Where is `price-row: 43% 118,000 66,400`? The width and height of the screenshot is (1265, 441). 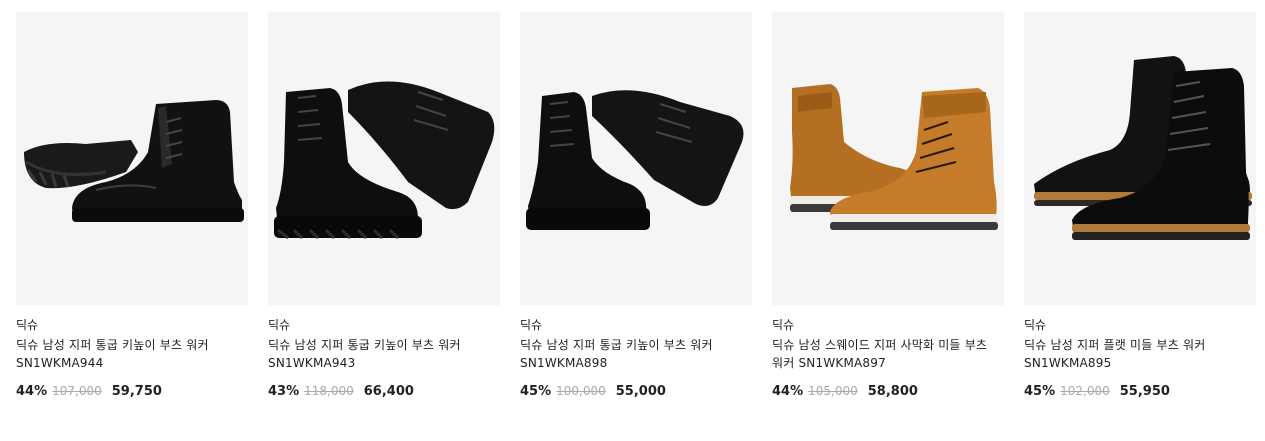 price-row: 43% 118,000 66,400 is located at coordinates (384, 391).